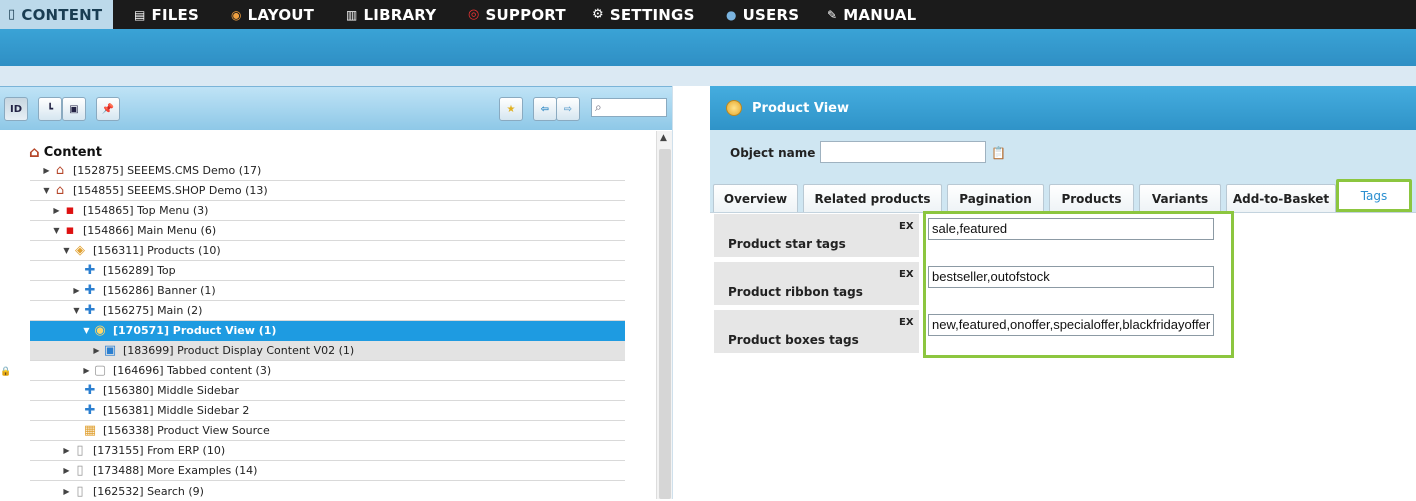 This screenshot has width=1416, height=501. I want to click on tree-row-label: [173155] From ERP (10), so click(159, 450).